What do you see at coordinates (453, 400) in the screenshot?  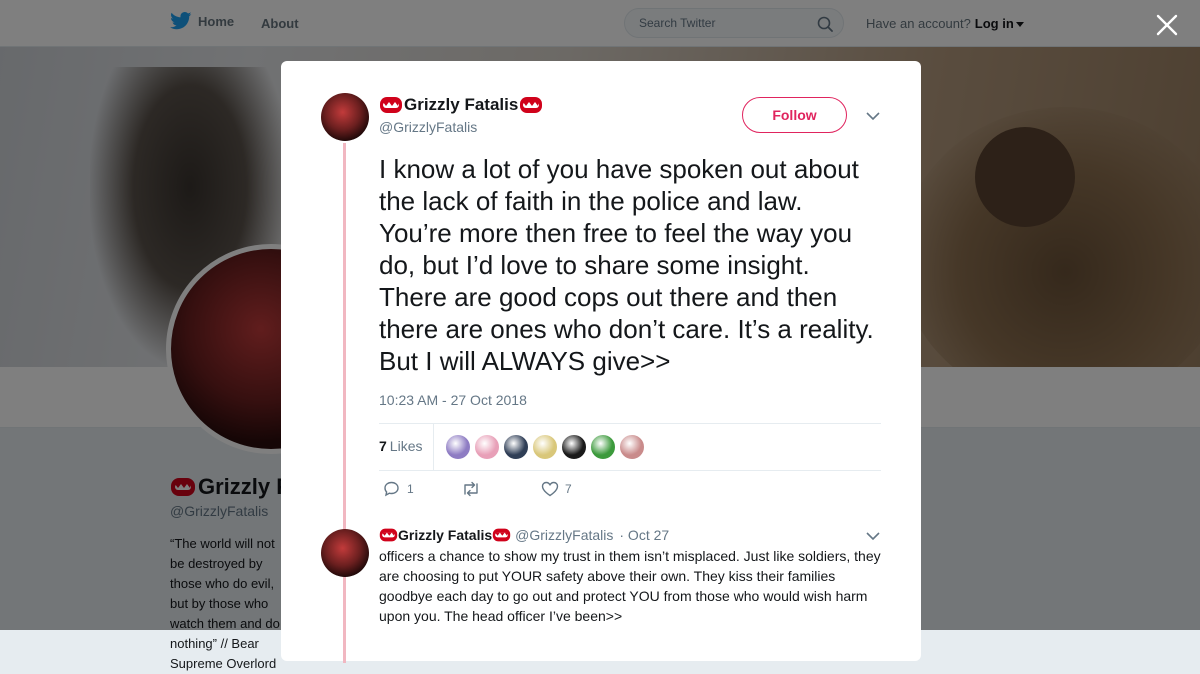 I see `tweet-timestamp: 10:23 AM - 27 Oct 2018` at bounding box center [453, 400].